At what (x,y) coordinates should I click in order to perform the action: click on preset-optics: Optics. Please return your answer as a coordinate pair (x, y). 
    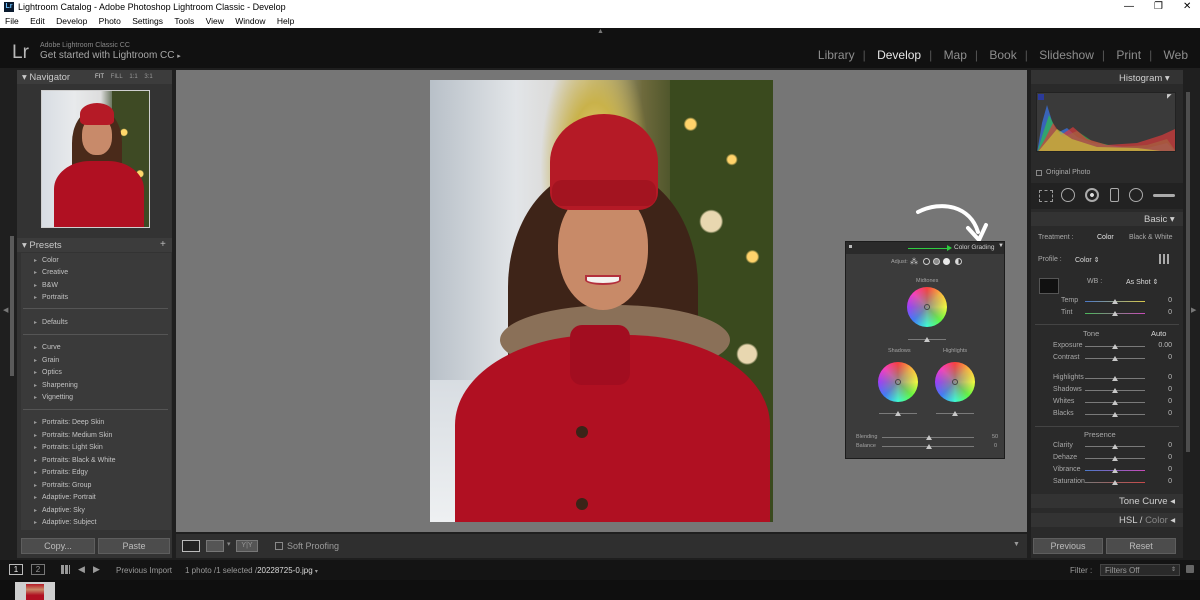
    Looking at the image, I should click on (48, 372).